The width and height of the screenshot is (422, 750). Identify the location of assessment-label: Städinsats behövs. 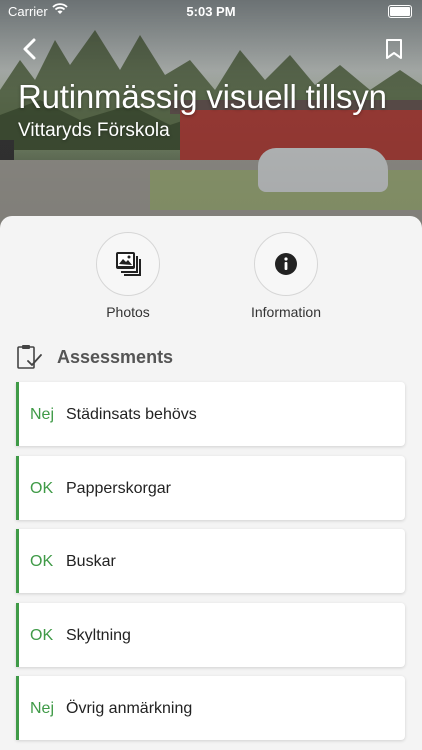
(131, 414).